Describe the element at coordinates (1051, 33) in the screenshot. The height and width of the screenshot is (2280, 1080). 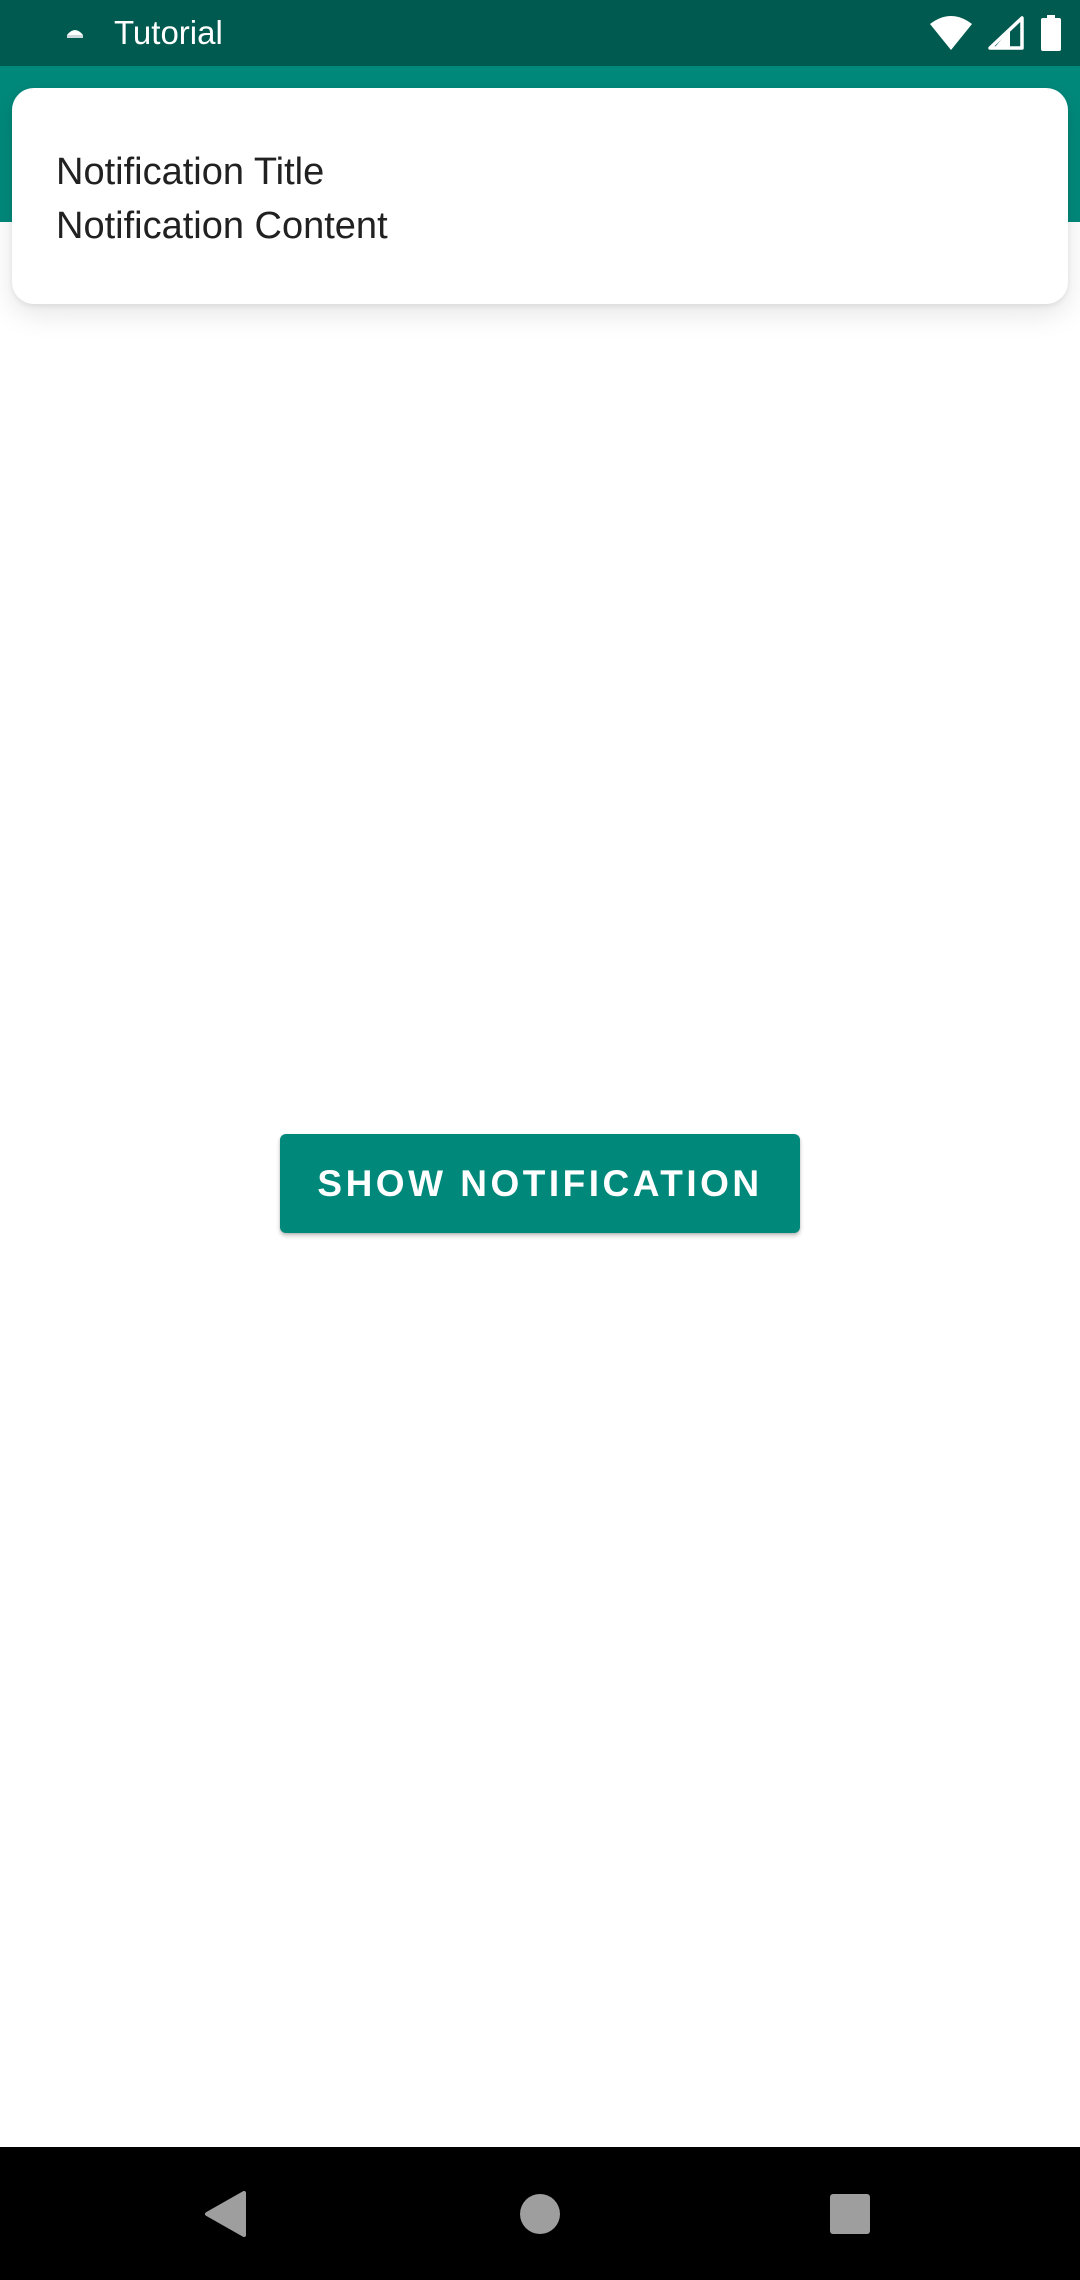
I see `battery-icon` at that location.